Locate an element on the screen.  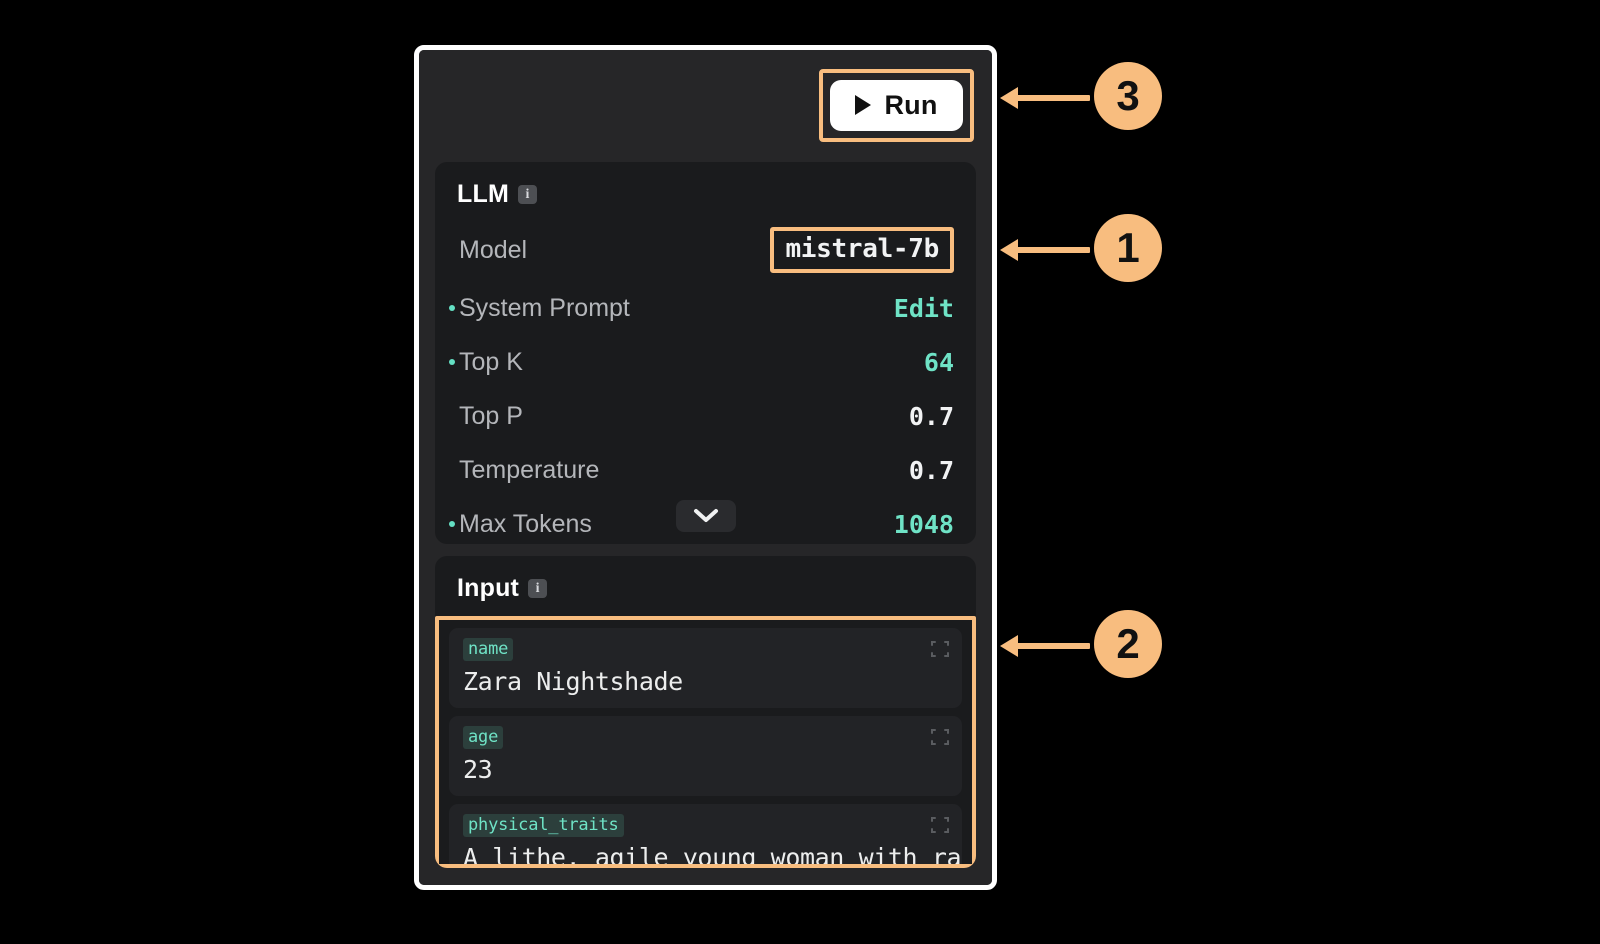
input-field-value: Zara Nightshade is located at coordinates (705, 681).